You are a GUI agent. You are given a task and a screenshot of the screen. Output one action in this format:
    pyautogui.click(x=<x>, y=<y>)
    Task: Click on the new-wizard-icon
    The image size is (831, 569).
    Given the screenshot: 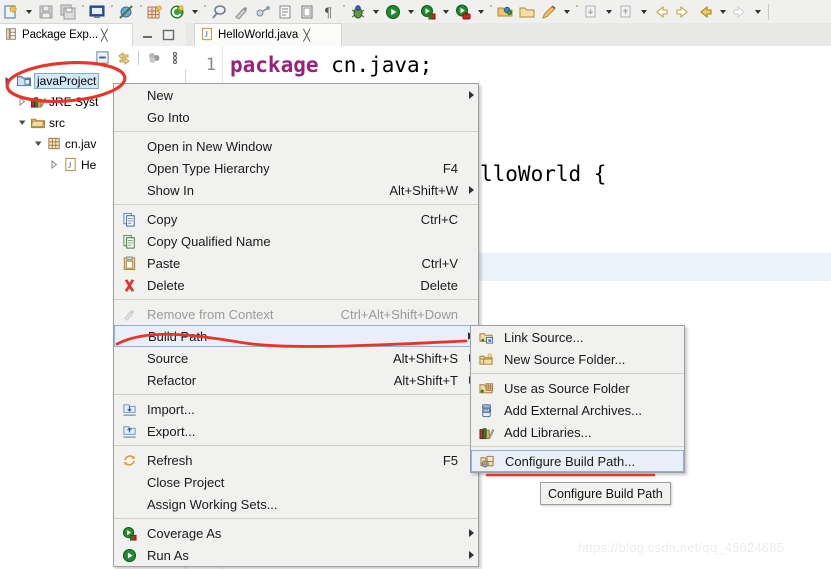 What is the action you would take?
    pyautogui.click(x=11, y=12)
    